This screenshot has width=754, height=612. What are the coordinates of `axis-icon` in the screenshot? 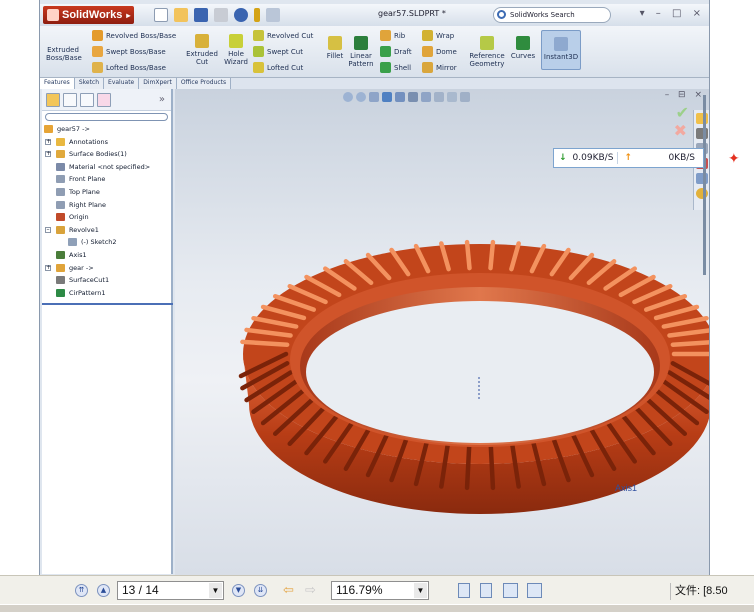 It's located at (60, 254).